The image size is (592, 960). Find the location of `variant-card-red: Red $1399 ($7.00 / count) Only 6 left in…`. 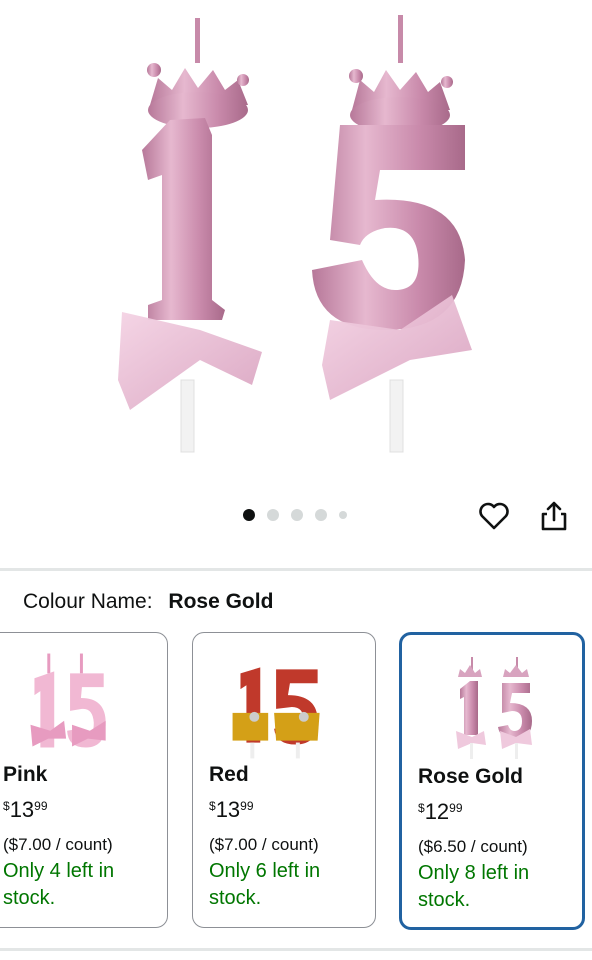

variant-card-red: Red $1399 ($7.00 / count) Only 6 left in… is located at coordinates (284, 780).